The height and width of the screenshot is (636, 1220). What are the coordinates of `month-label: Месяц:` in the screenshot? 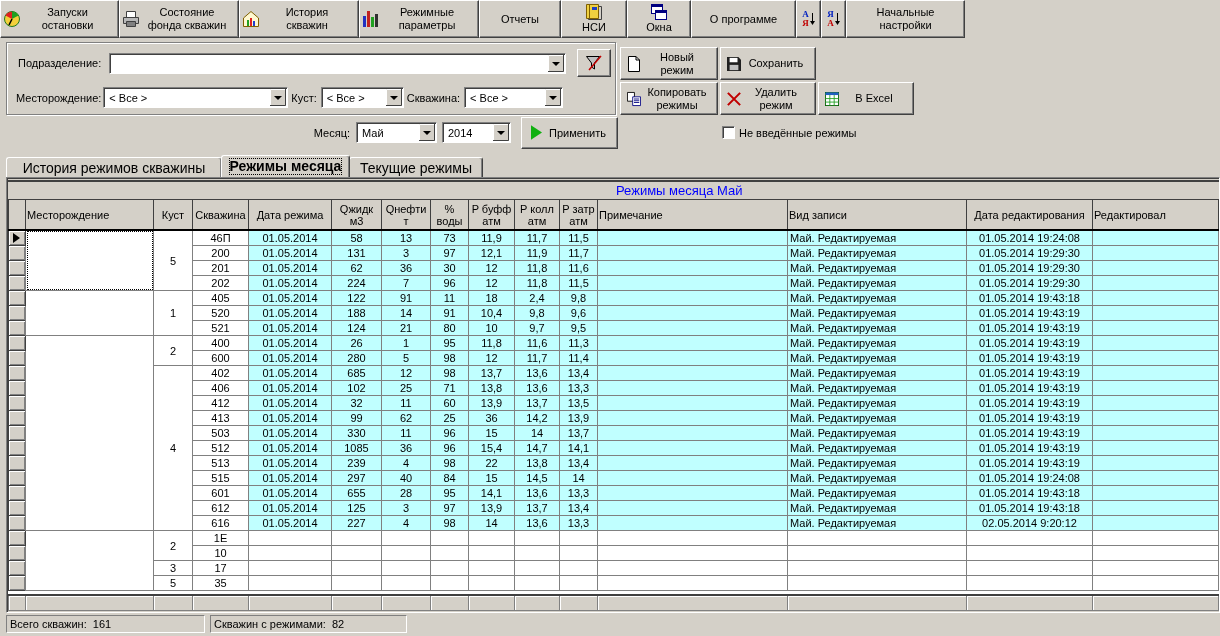 It's located at (331, 132).